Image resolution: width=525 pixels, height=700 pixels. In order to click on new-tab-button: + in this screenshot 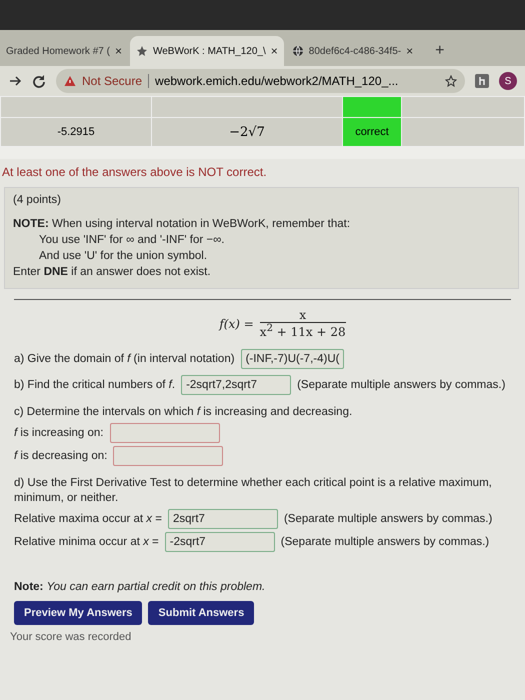, I will do `click(439, 51)`.